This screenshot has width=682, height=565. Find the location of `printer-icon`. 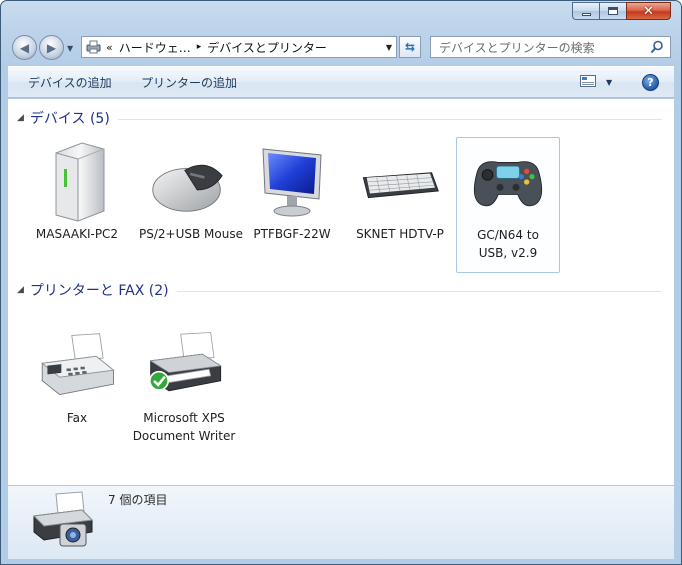

printer-icon is located at coordinates (184, 365).